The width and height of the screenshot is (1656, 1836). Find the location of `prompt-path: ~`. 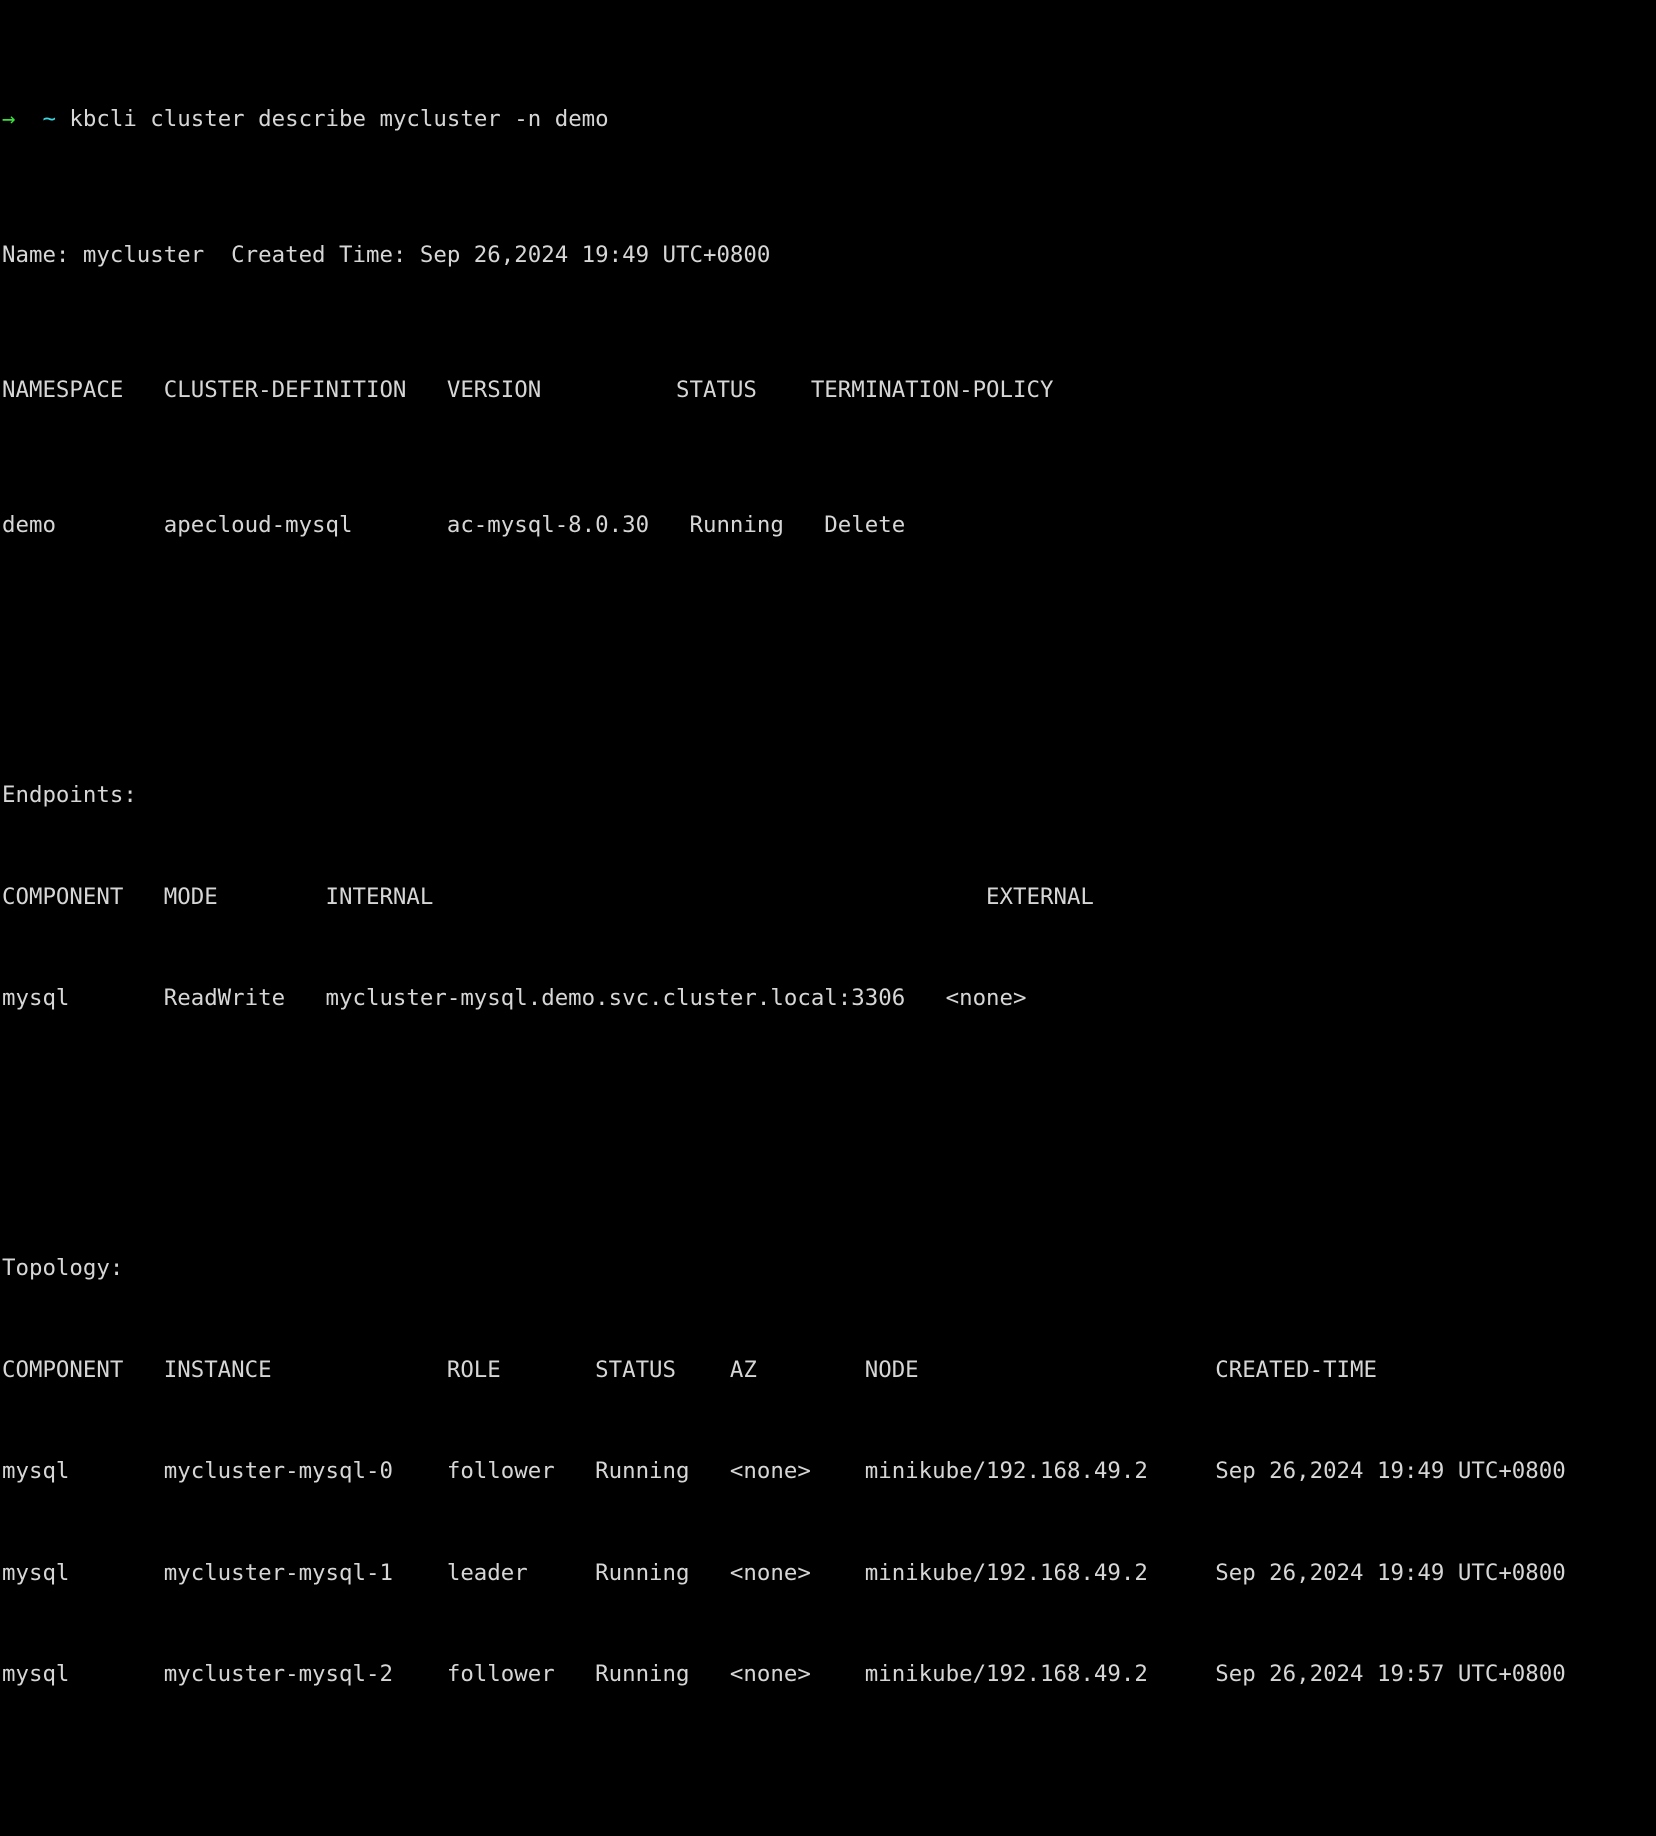

prompt-path: ~ is located at coordinates (49, 119).